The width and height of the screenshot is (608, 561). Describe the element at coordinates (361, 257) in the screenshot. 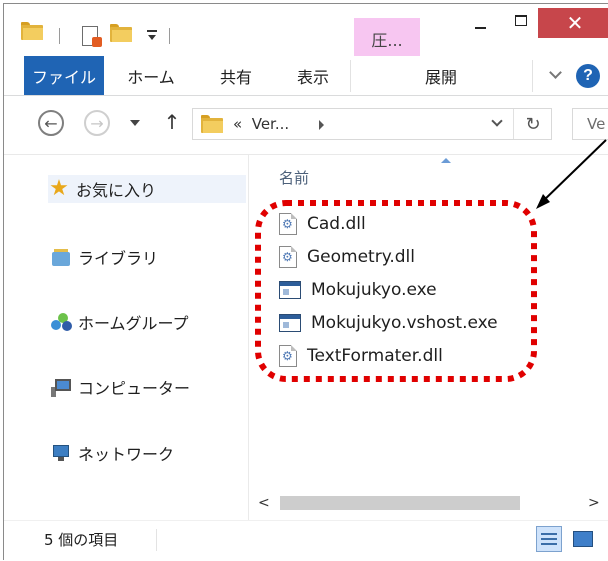

I see `file-name: Geometry.dll` at that location.